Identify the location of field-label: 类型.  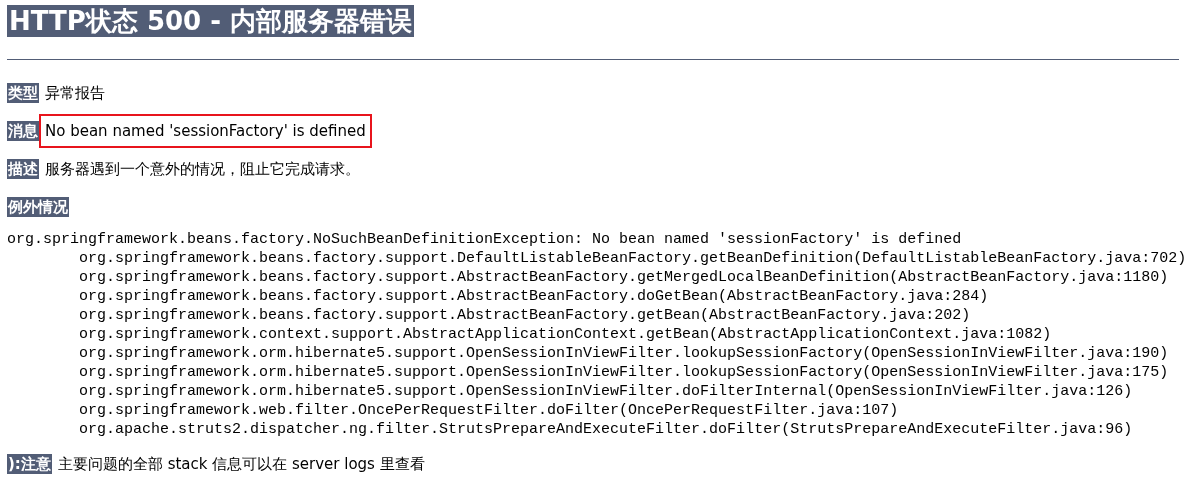
(23, 93).